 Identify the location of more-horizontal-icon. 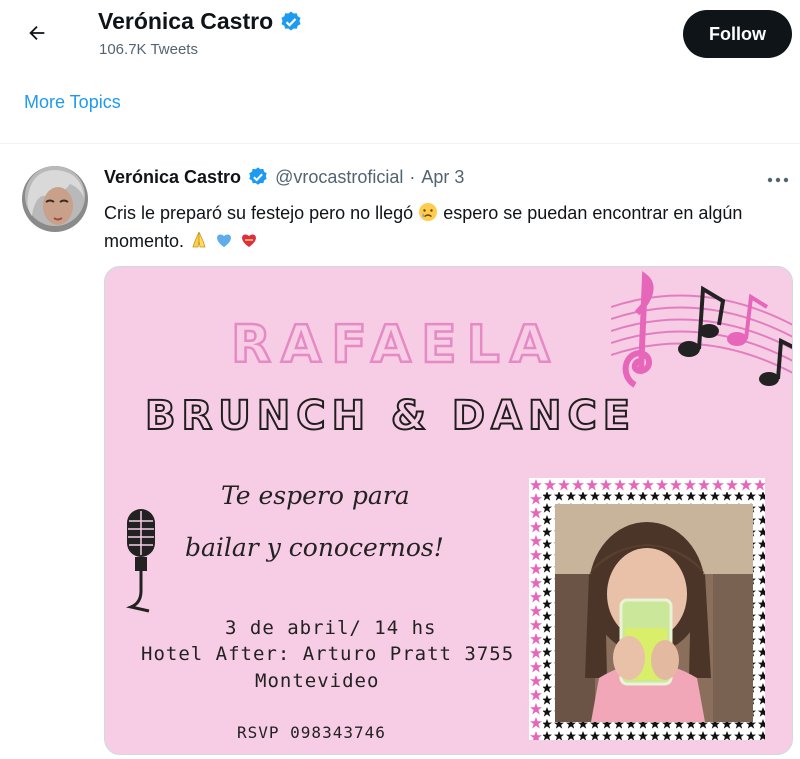
(778, 180).